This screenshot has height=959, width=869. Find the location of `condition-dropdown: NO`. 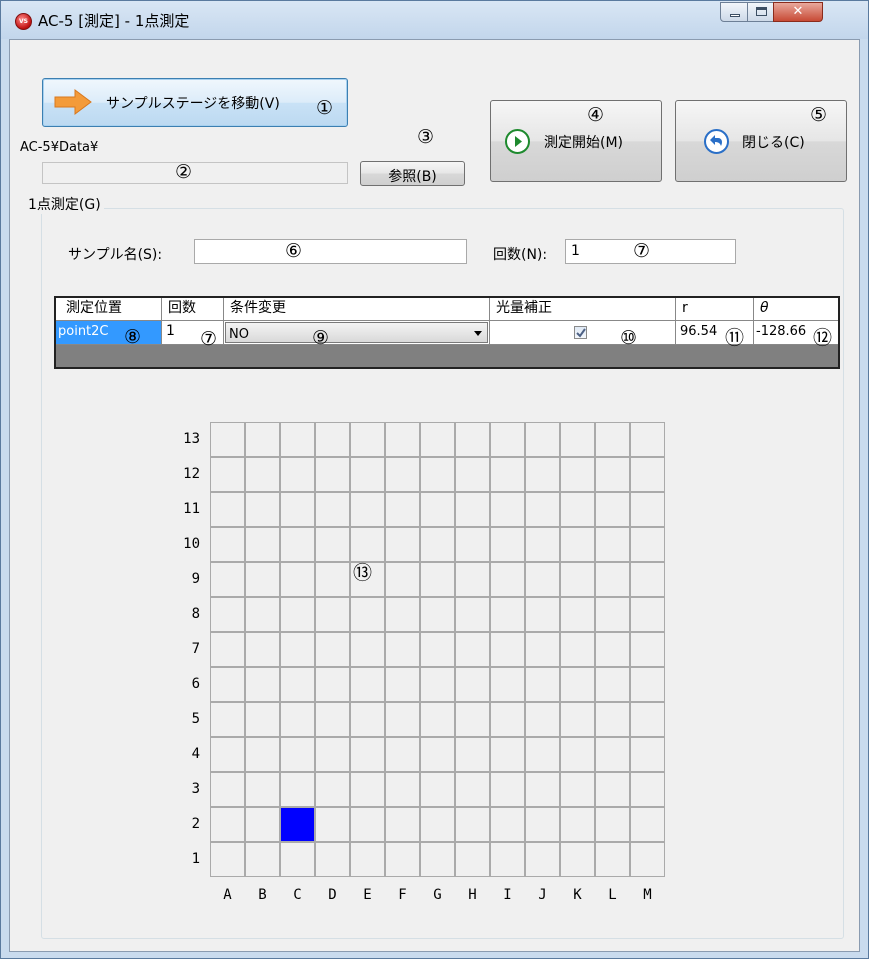

condition-dropdown: NO is located at coordinates (356, 332).